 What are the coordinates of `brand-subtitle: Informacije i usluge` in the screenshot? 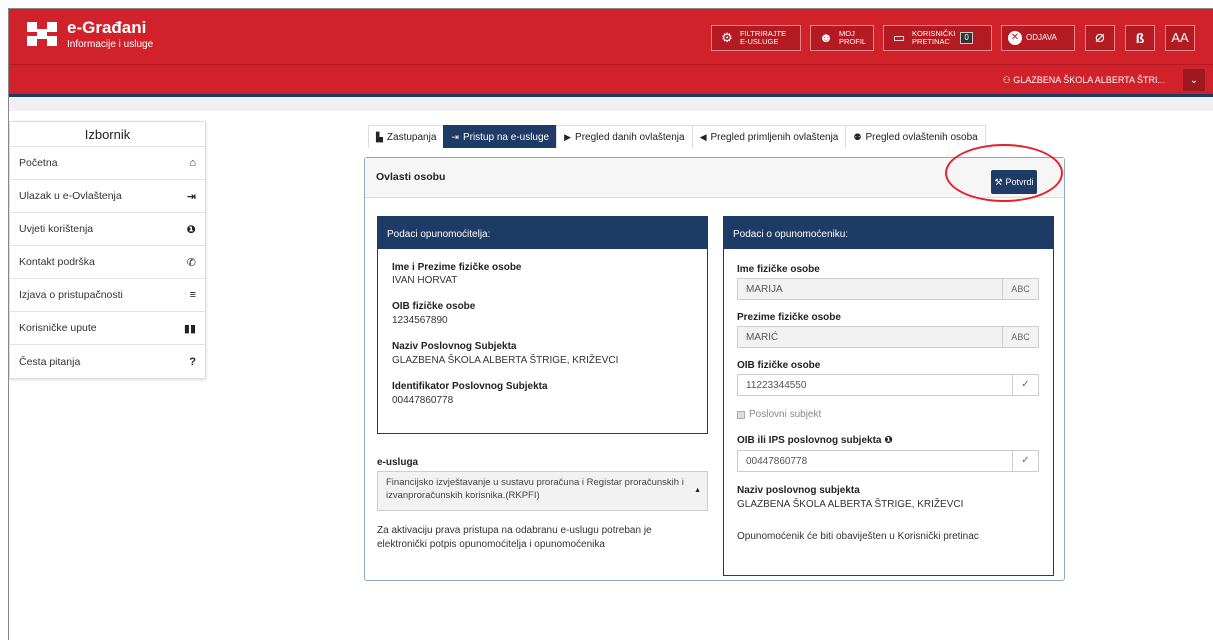 It's located at (110, 44).